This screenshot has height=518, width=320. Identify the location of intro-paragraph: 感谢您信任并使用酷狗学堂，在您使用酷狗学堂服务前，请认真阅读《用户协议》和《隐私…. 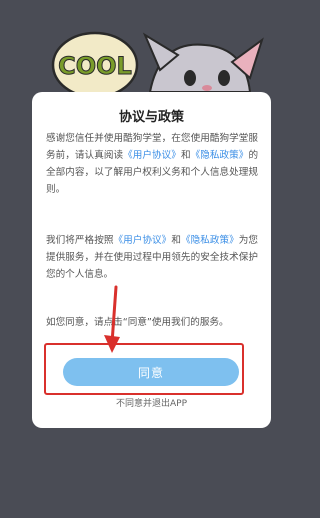
(152, 164).